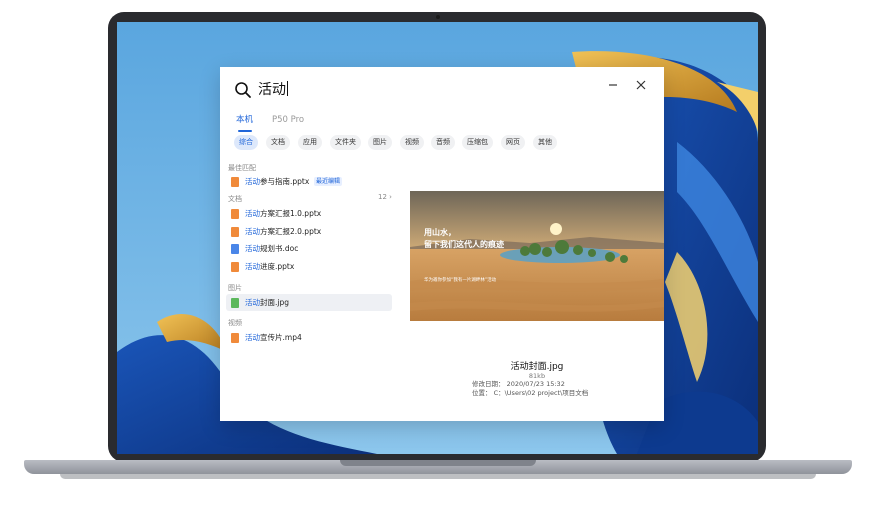 The height and width of the screenshot is (506, 876). What do you see at coordinates (235, 249) in the screenshot?
I see `doc-file-icon` at bounding box center [235, 249].